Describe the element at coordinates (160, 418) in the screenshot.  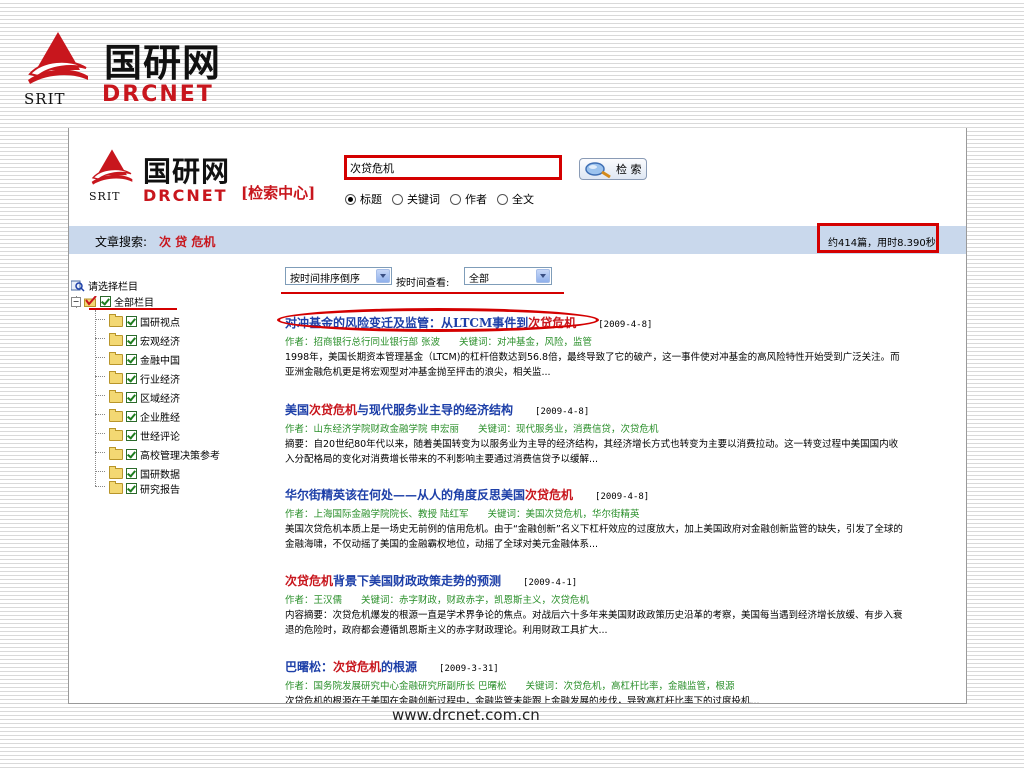
I see `tree-item-label: 企业胜经` at that location.